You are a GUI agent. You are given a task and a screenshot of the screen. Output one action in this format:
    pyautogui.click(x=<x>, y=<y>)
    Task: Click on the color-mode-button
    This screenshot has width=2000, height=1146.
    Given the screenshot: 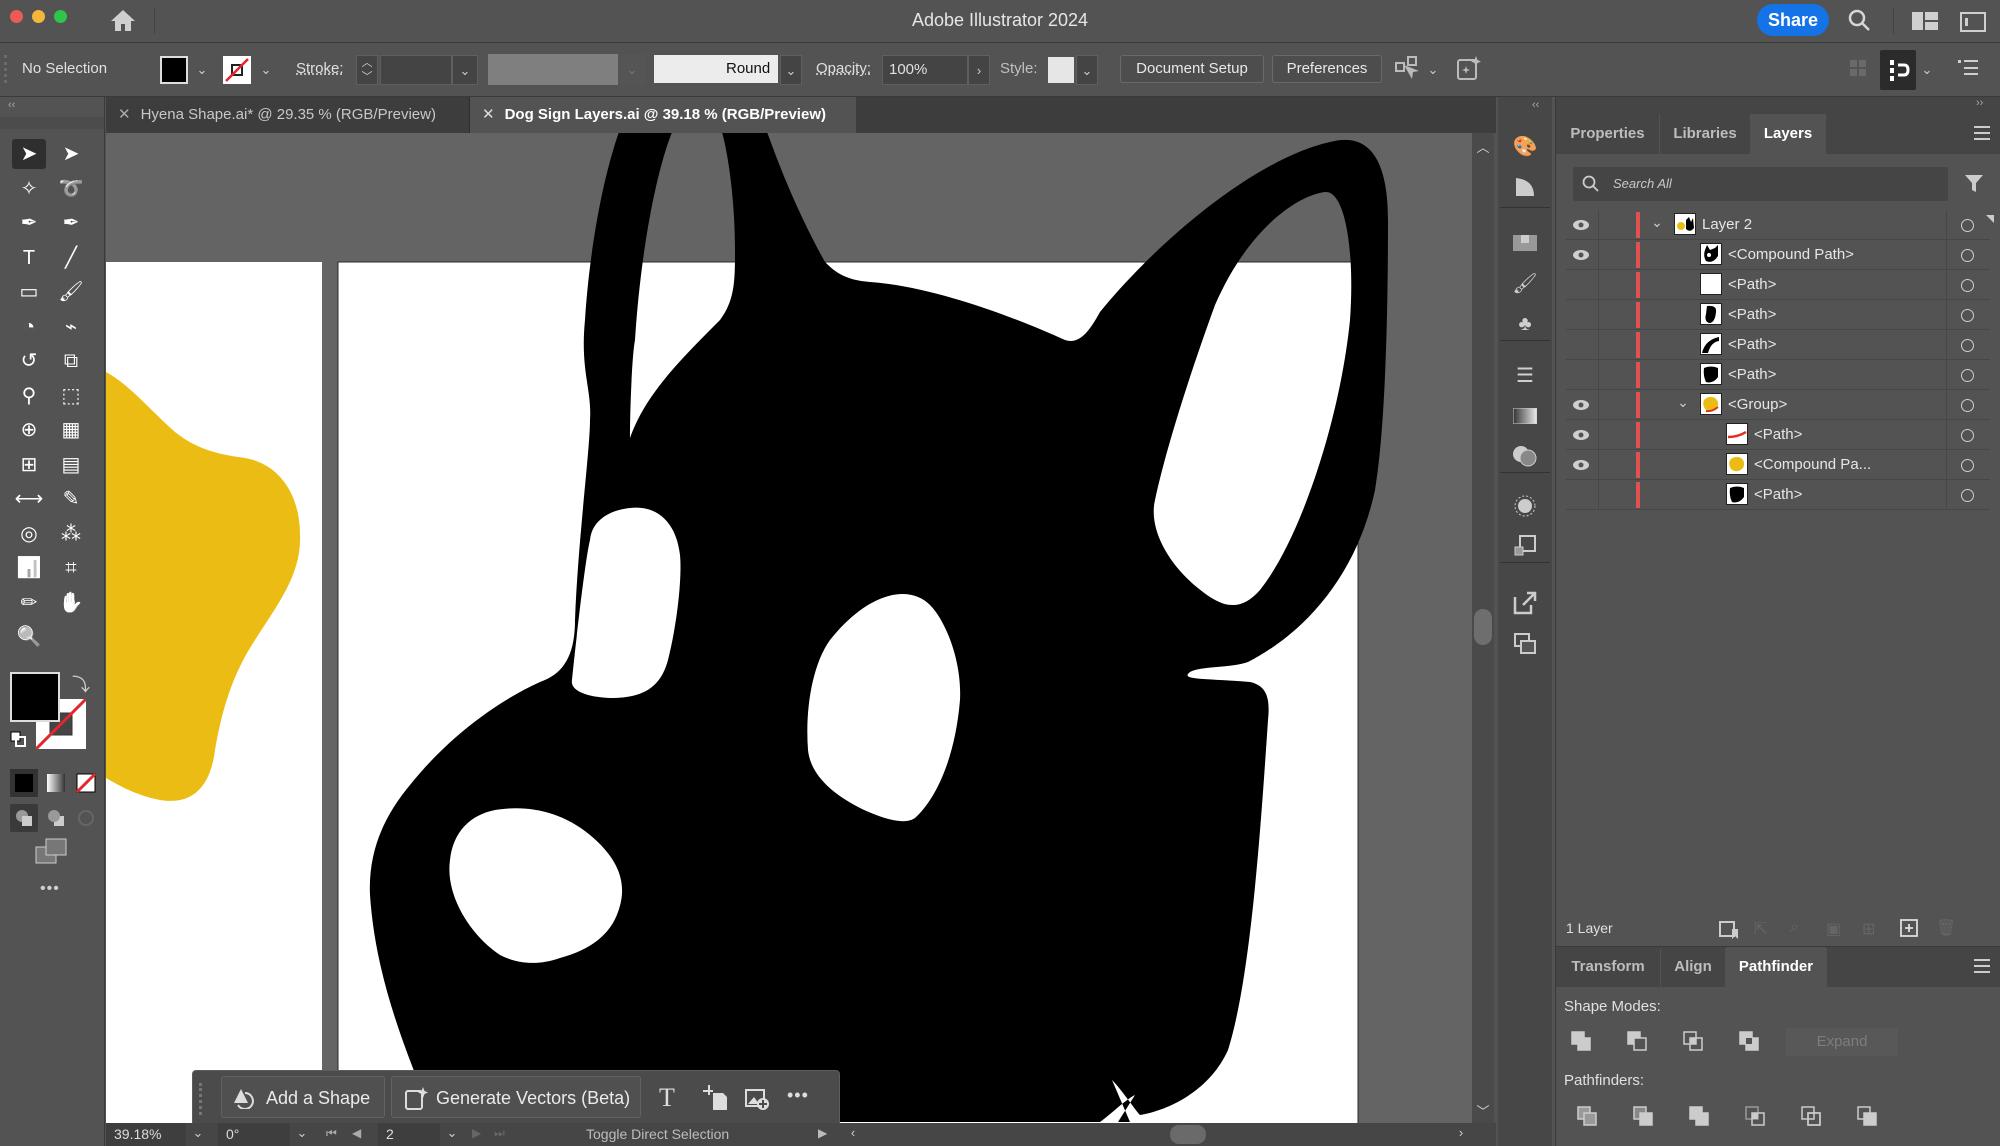 What is the action you would take?
    pyautogui.click(x=24, y=783)
    